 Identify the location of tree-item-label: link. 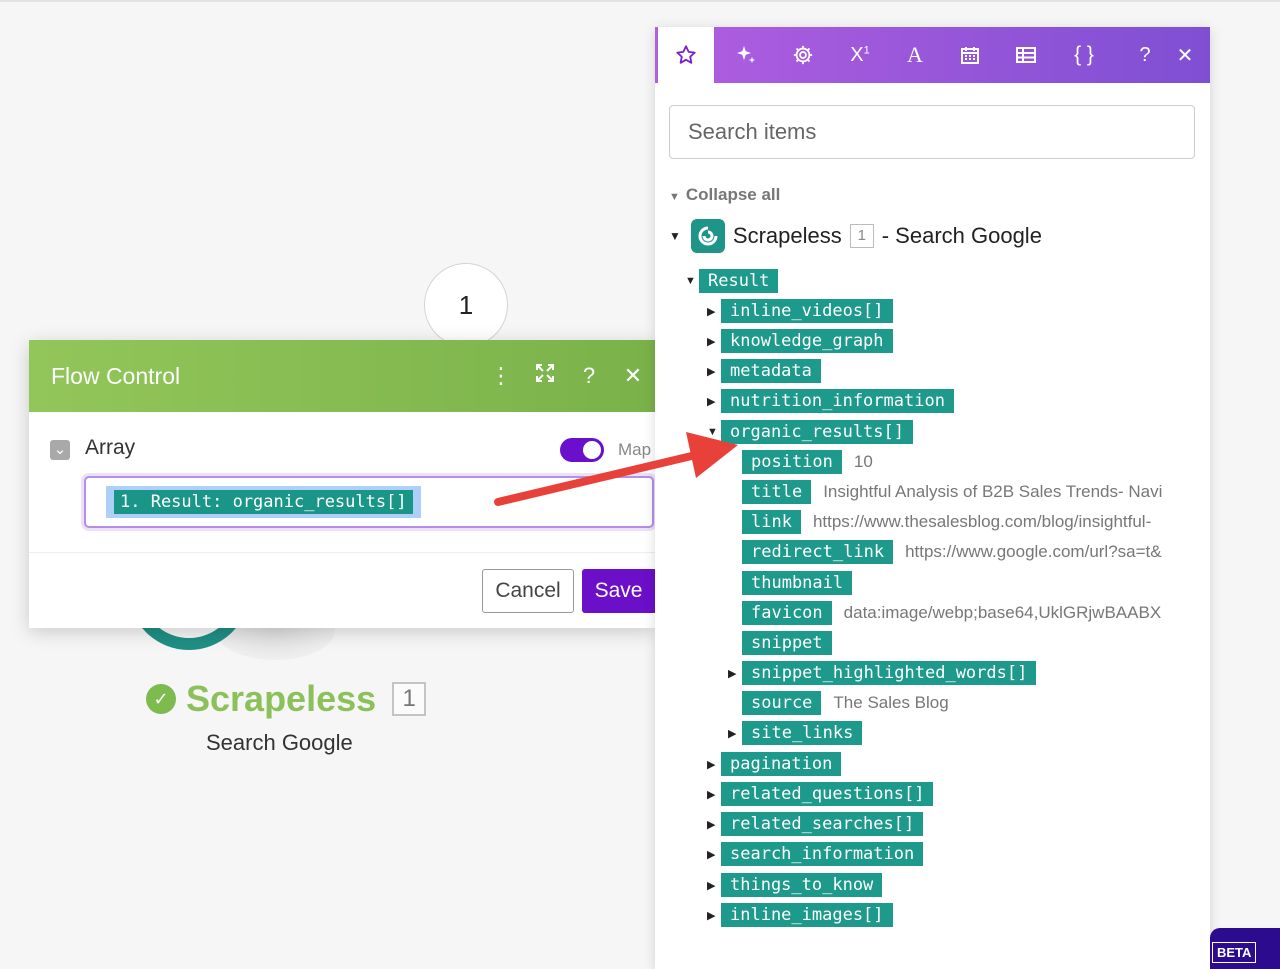
(771, 522).